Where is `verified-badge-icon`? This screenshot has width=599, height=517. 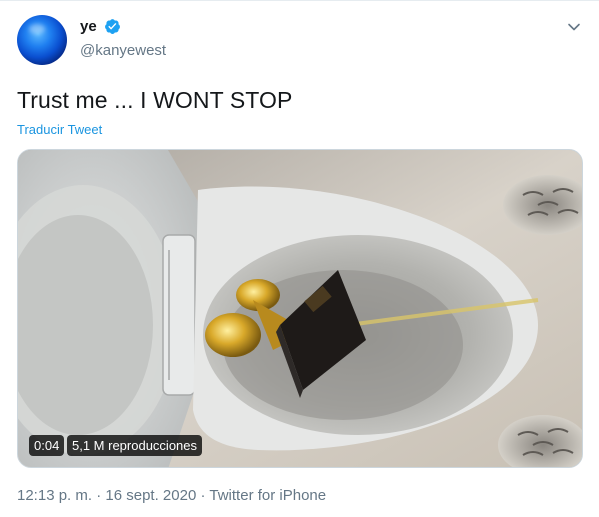 verified-badge-icon is located at coordinates (112, 26).